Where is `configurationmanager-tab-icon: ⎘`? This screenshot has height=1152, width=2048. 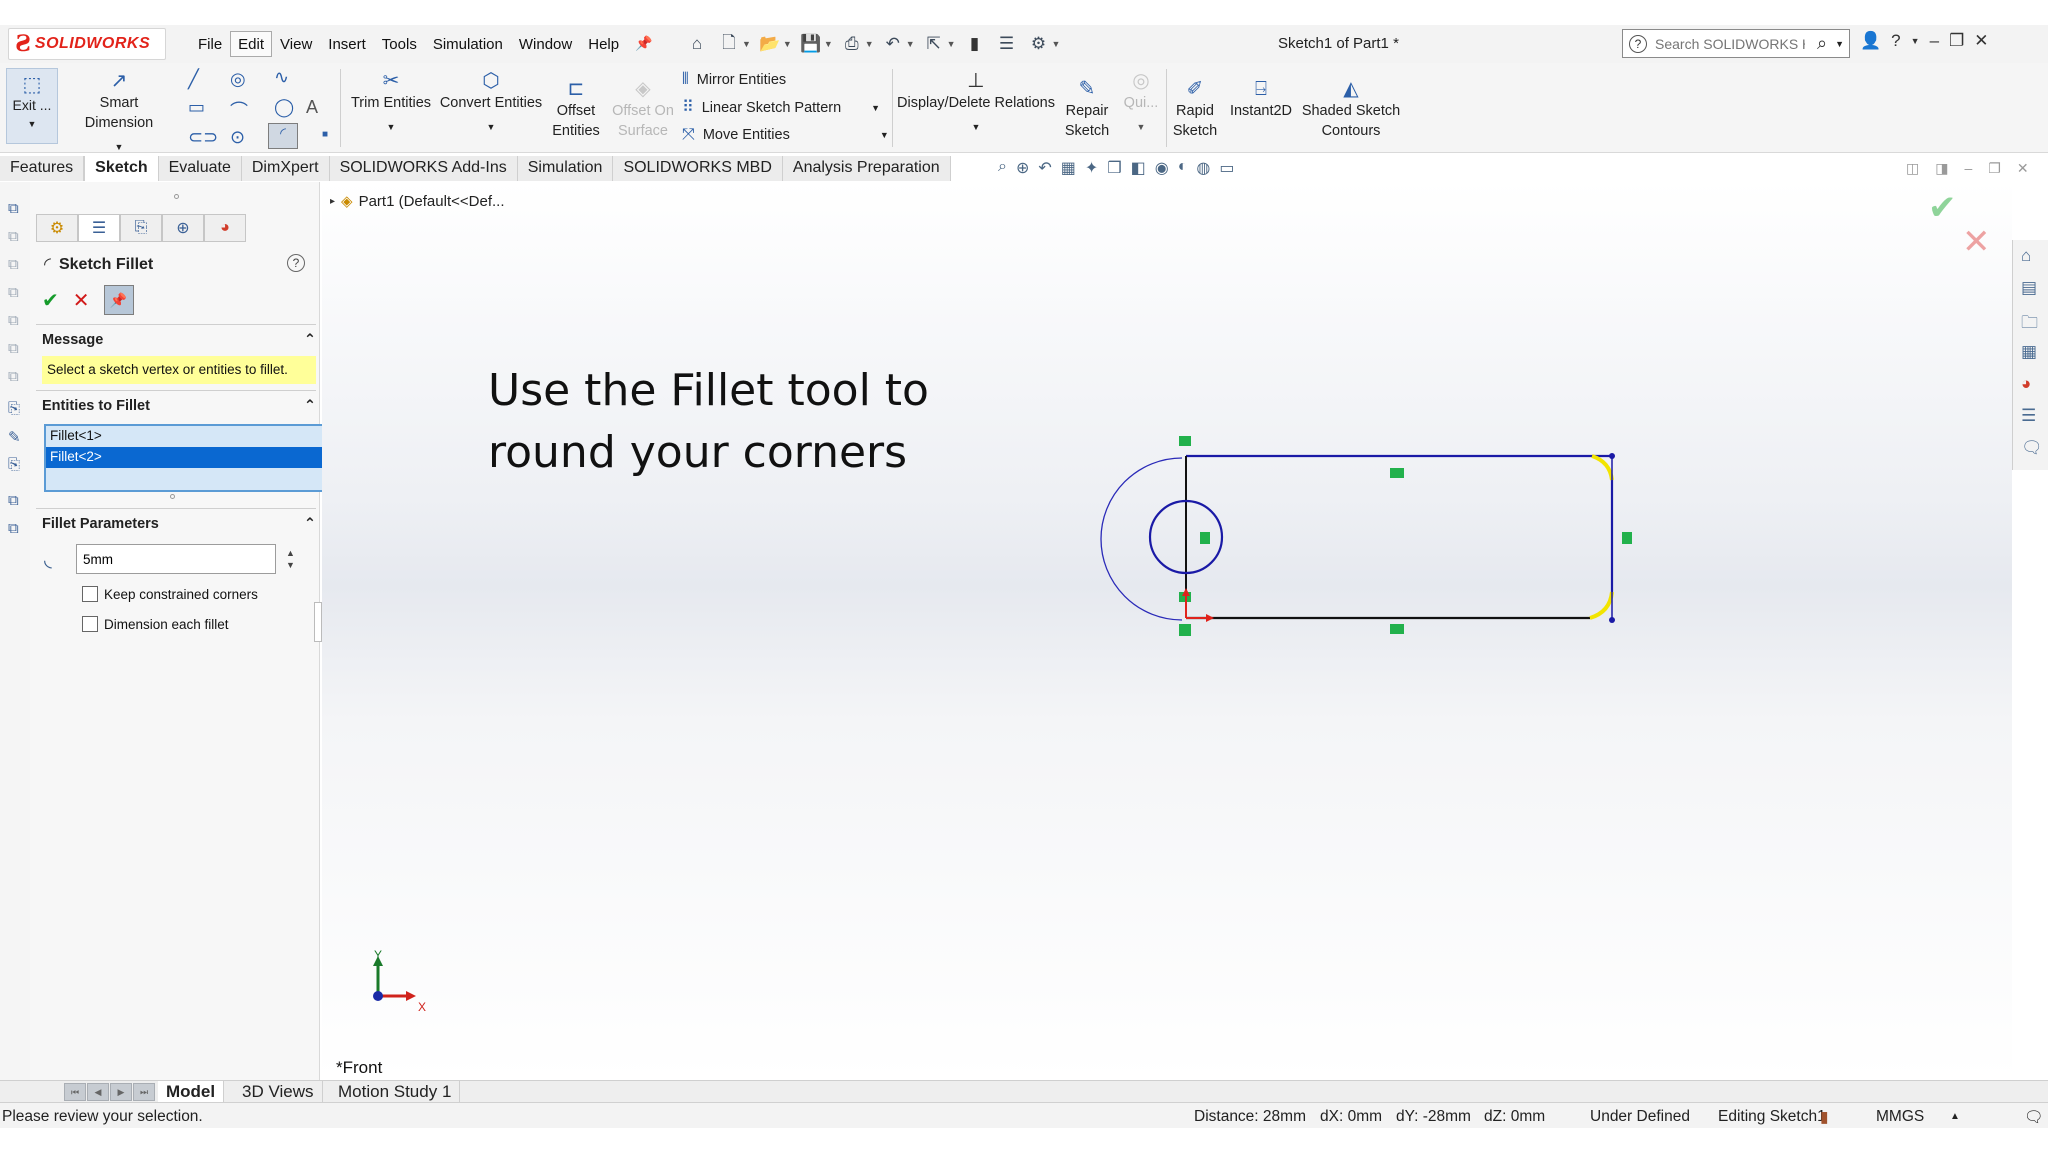
configurationmanager-tab-icon: ⎘ is located at coordinates (141, 228).